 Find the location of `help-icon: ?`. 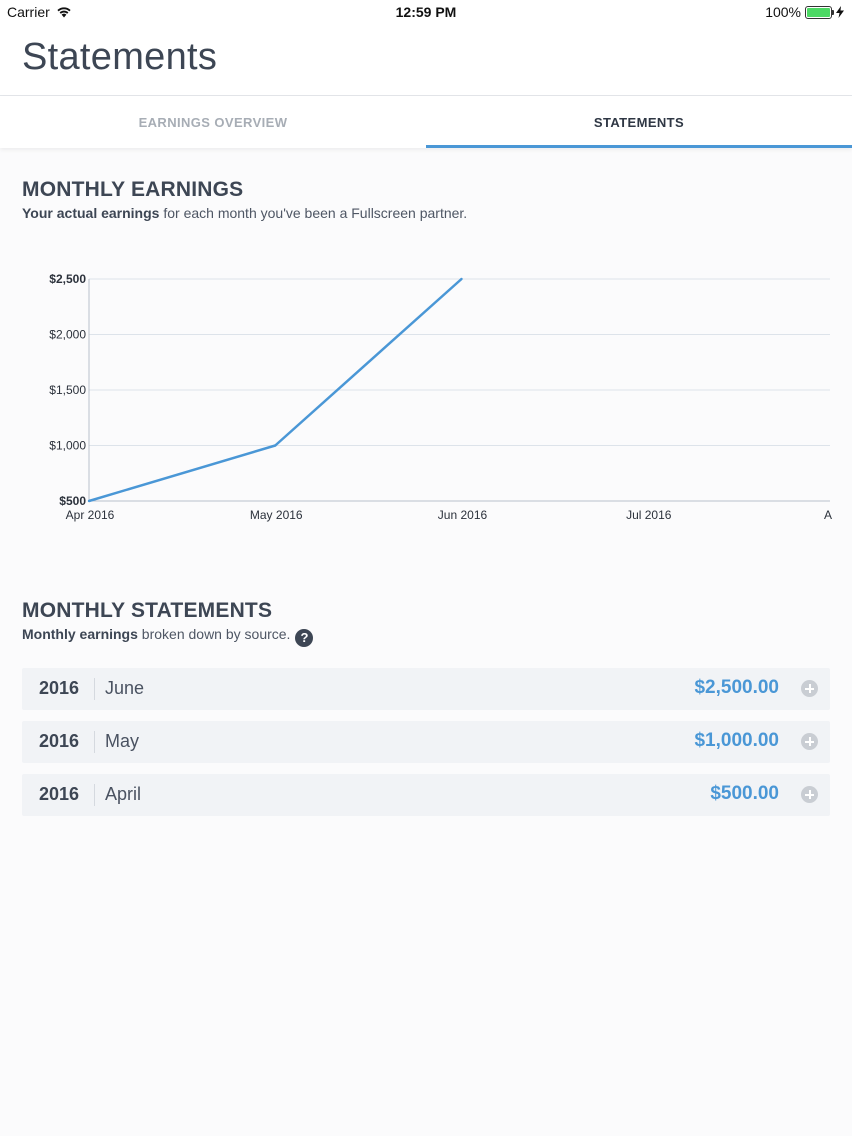

help-icon: ? is located at coordinates (304, 637).